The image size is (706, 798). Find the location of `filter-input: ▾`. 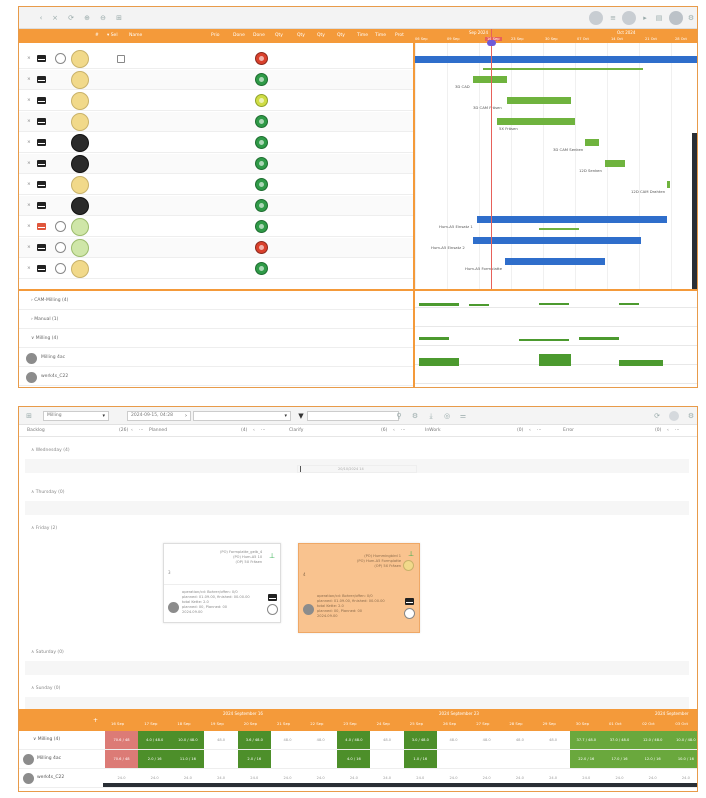

filter-input: ▾ is located at coordinates (242, 416).